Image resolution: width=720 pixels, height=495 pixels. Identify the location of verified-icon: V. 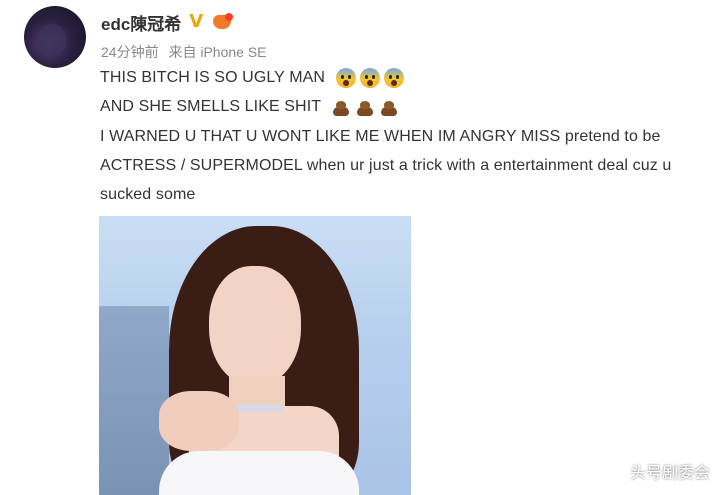
(196, 21).